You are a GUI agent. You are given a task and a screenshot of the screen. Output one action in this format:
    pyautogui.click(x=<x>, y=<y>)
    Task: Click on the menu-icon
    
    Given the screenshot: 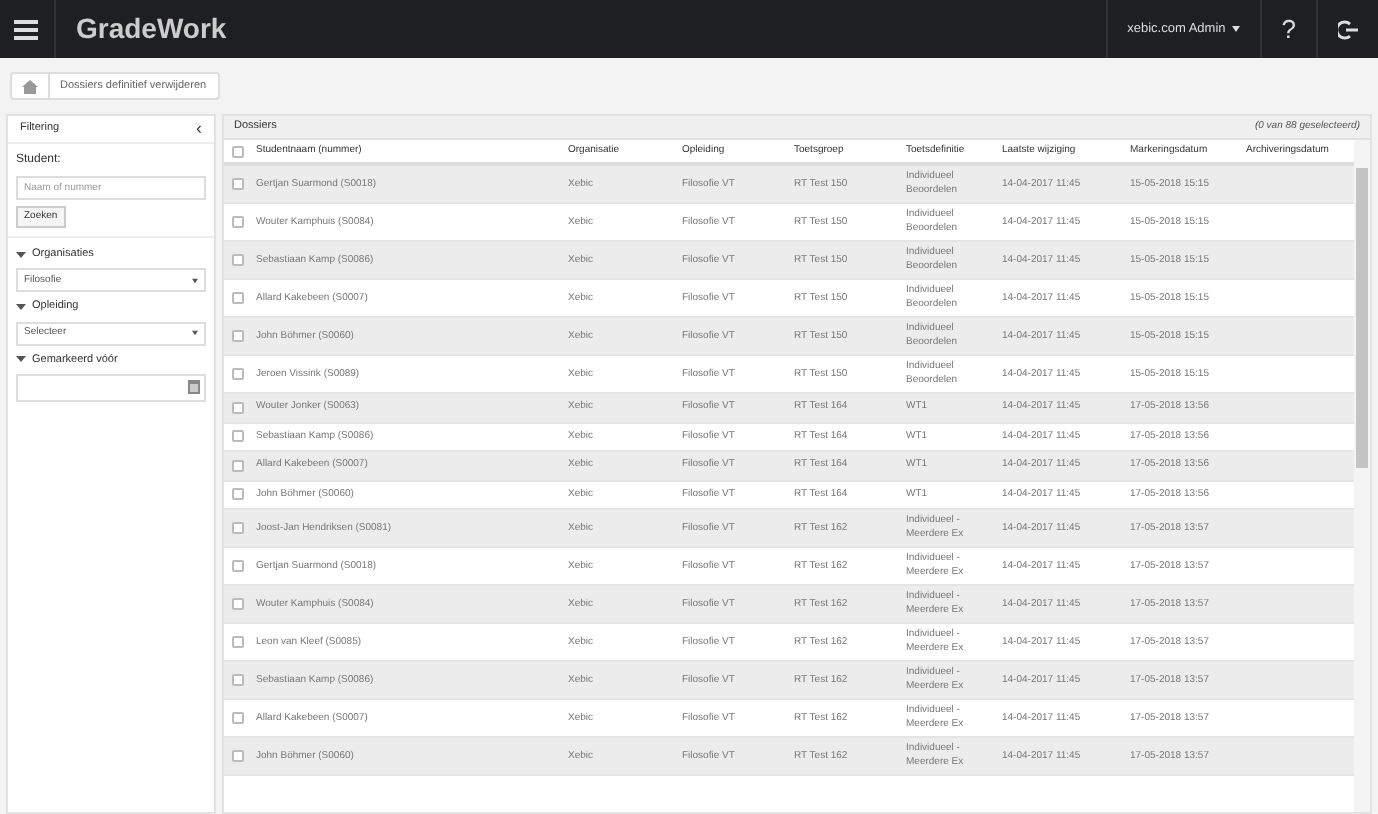 What is the action you would take?
    pyautogui.click(x=26, y=29)
    